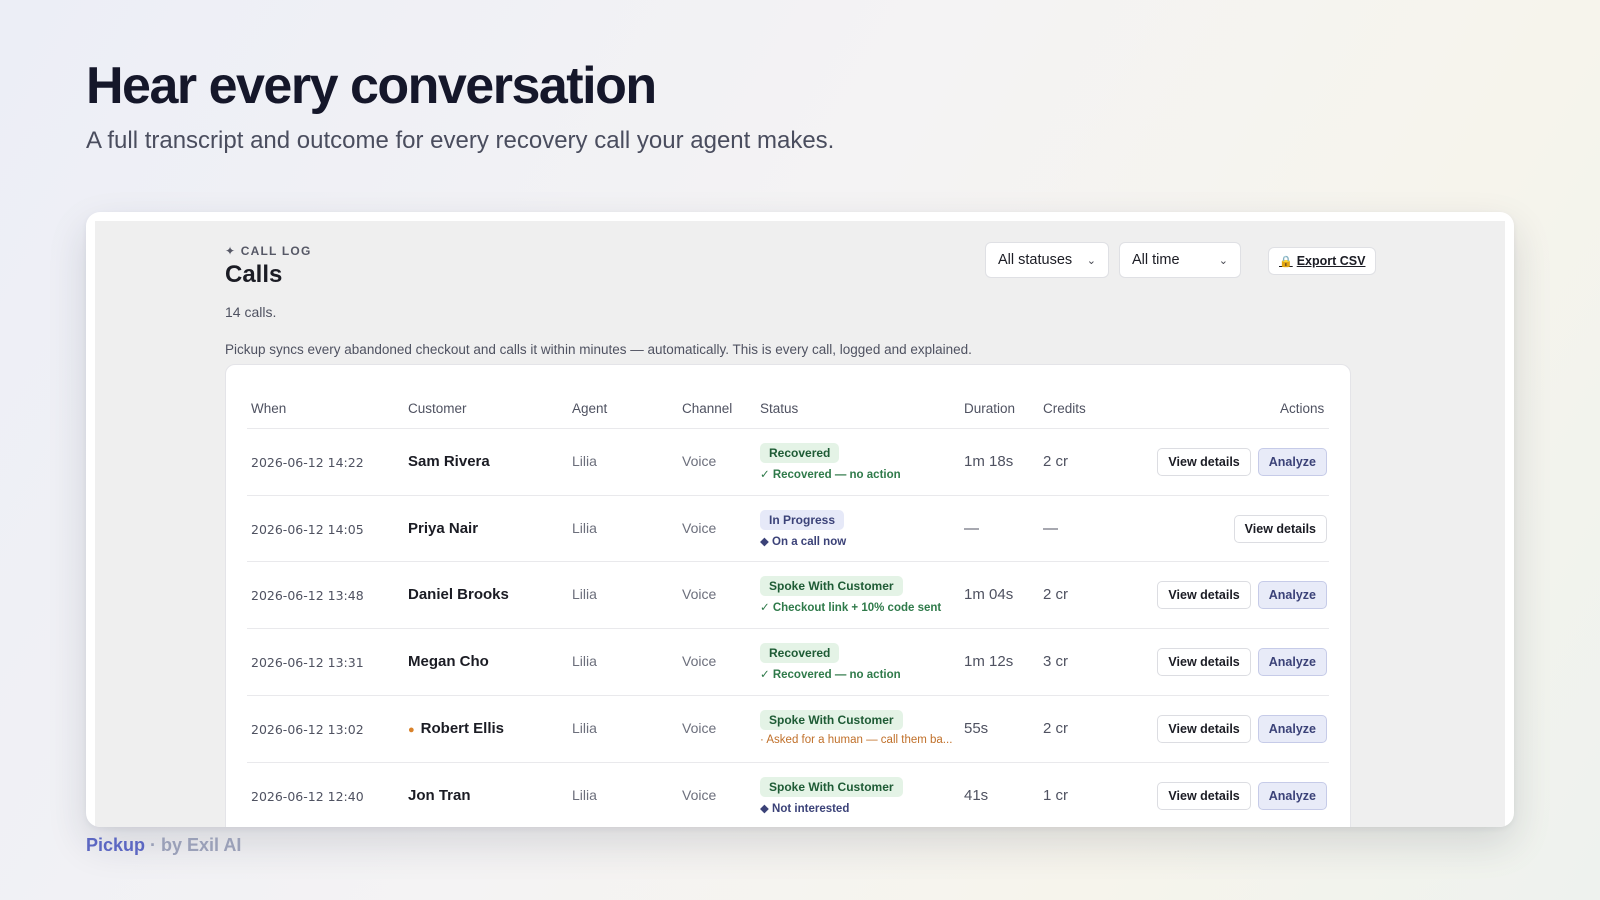 The image size is (1600, 900). What do you see at coordinates (458, 594) in the screenshot?
I see `customer-name: Daniel Brooks` at bounding box center [458, 594].